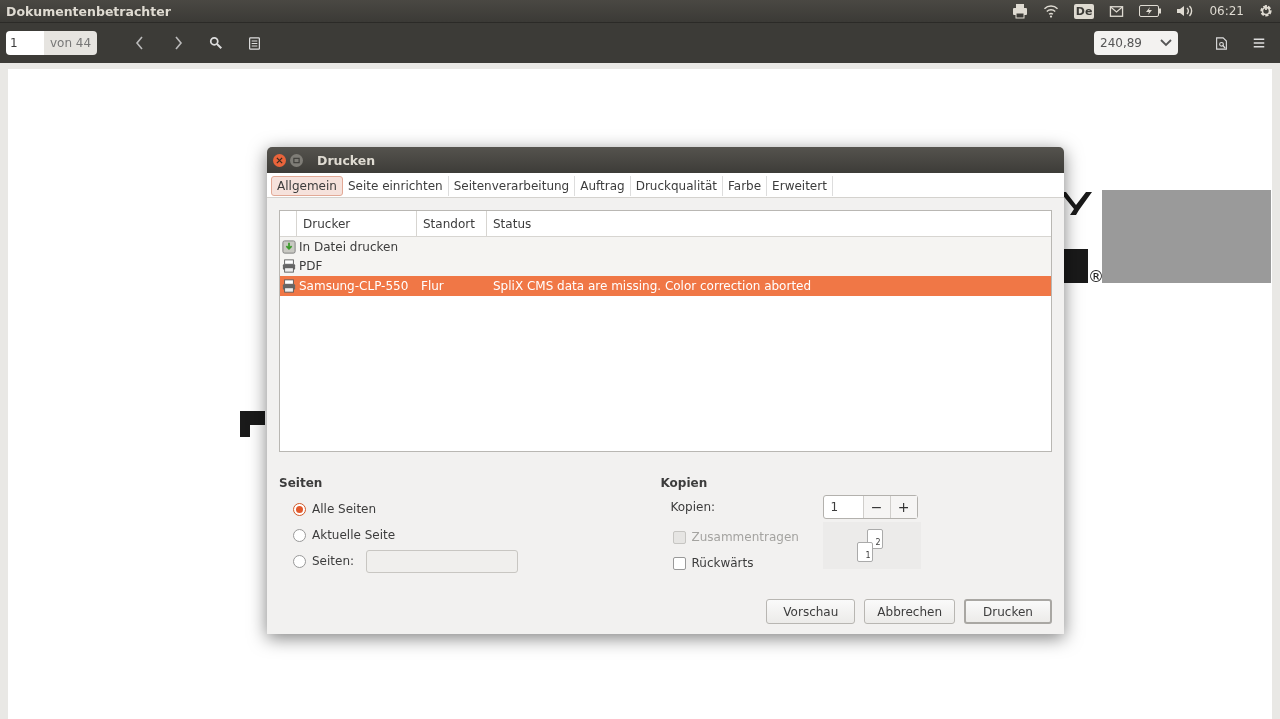  Describe the element at coordinates (311, 266) in the screenshot. I see `printer-name: PDF` at that location.